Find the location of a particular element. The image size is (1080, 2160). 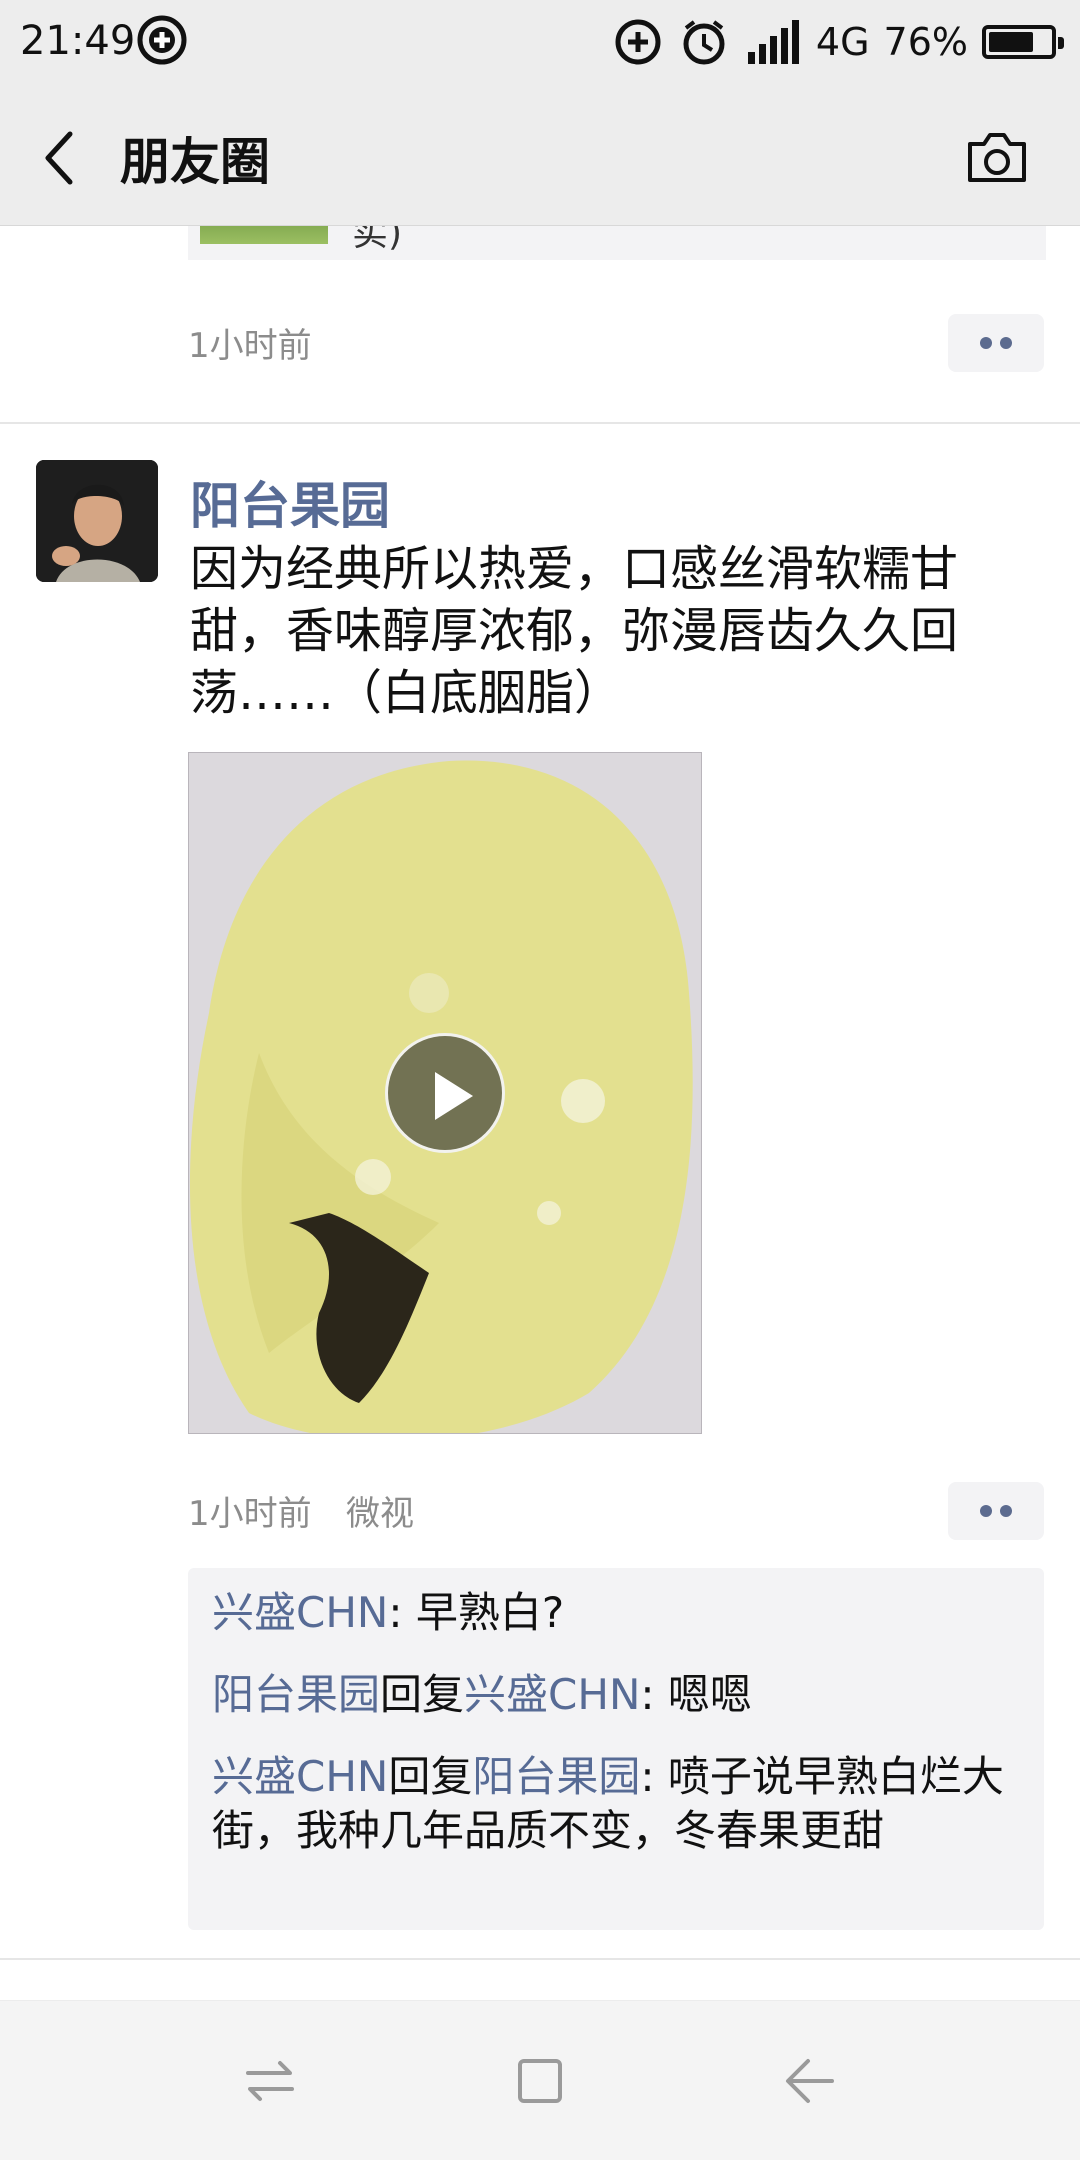

home-square-icon is located at coordinates (540, 2081).